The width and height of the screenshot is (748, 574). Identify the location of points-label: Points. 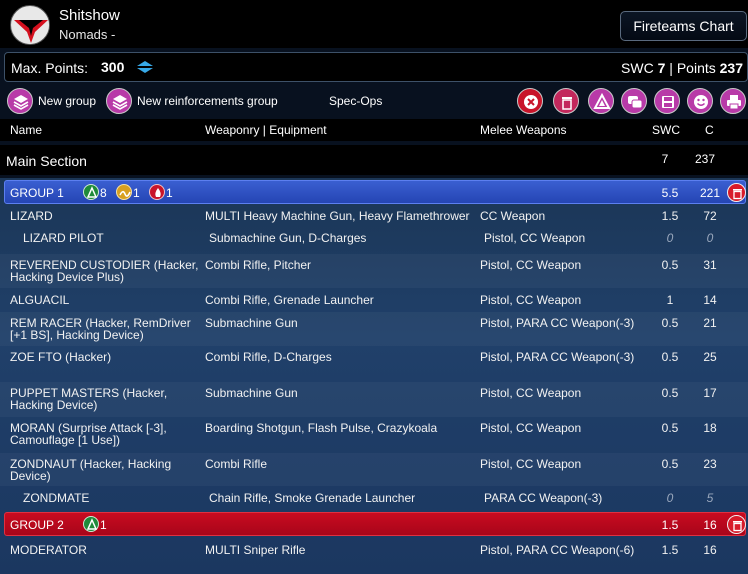
(696, 68).